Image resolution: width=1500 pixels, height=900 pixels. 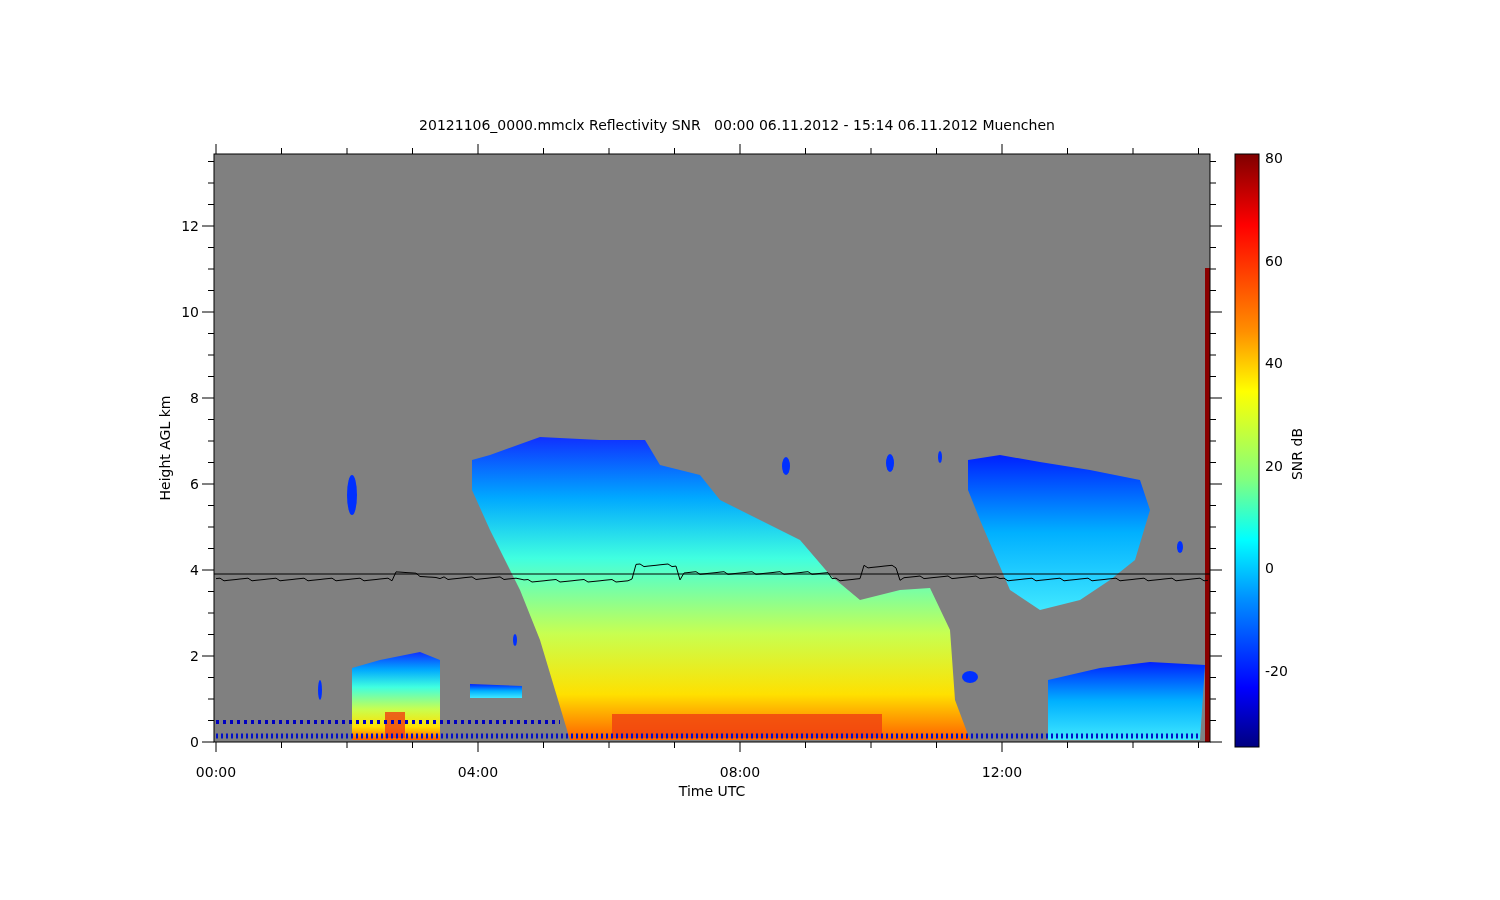 I want to click on plot-title: 20121106_0000.mmclx Reflectivity SNR 00:00 06.11.2012 - 15:14 06.11.2012 Muenchen, so click(x=737, y=125).